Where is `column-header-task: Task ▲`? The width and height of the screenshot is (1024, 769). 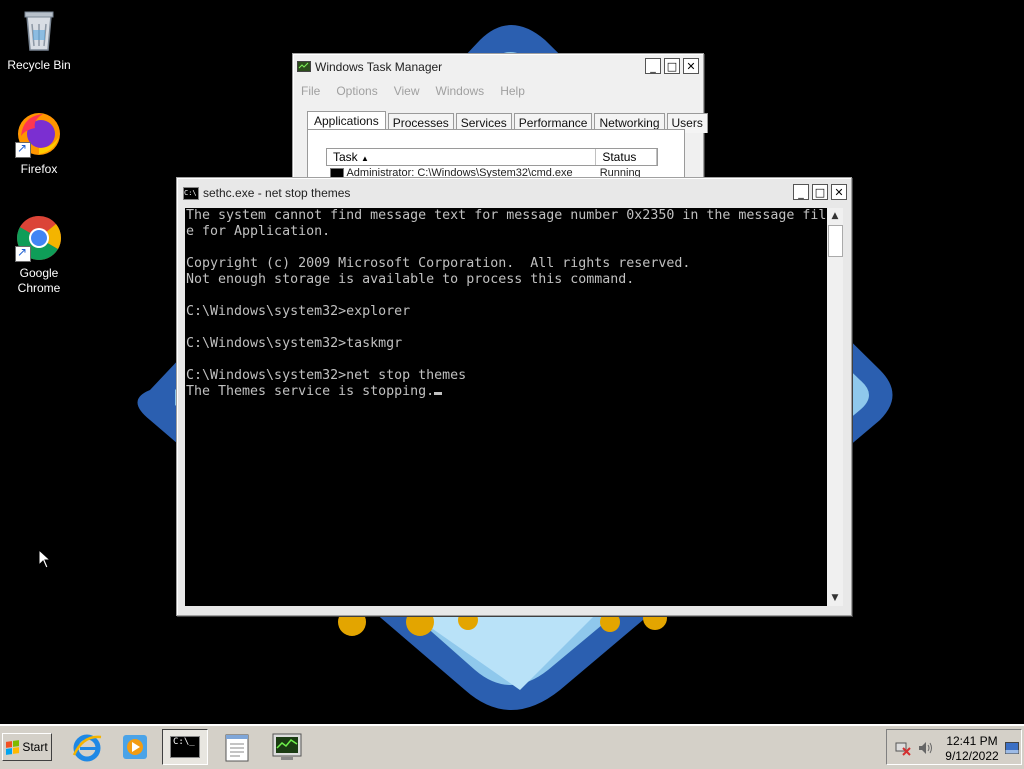 column-header-task: Task ▲ is located at coordinates (462, 157).